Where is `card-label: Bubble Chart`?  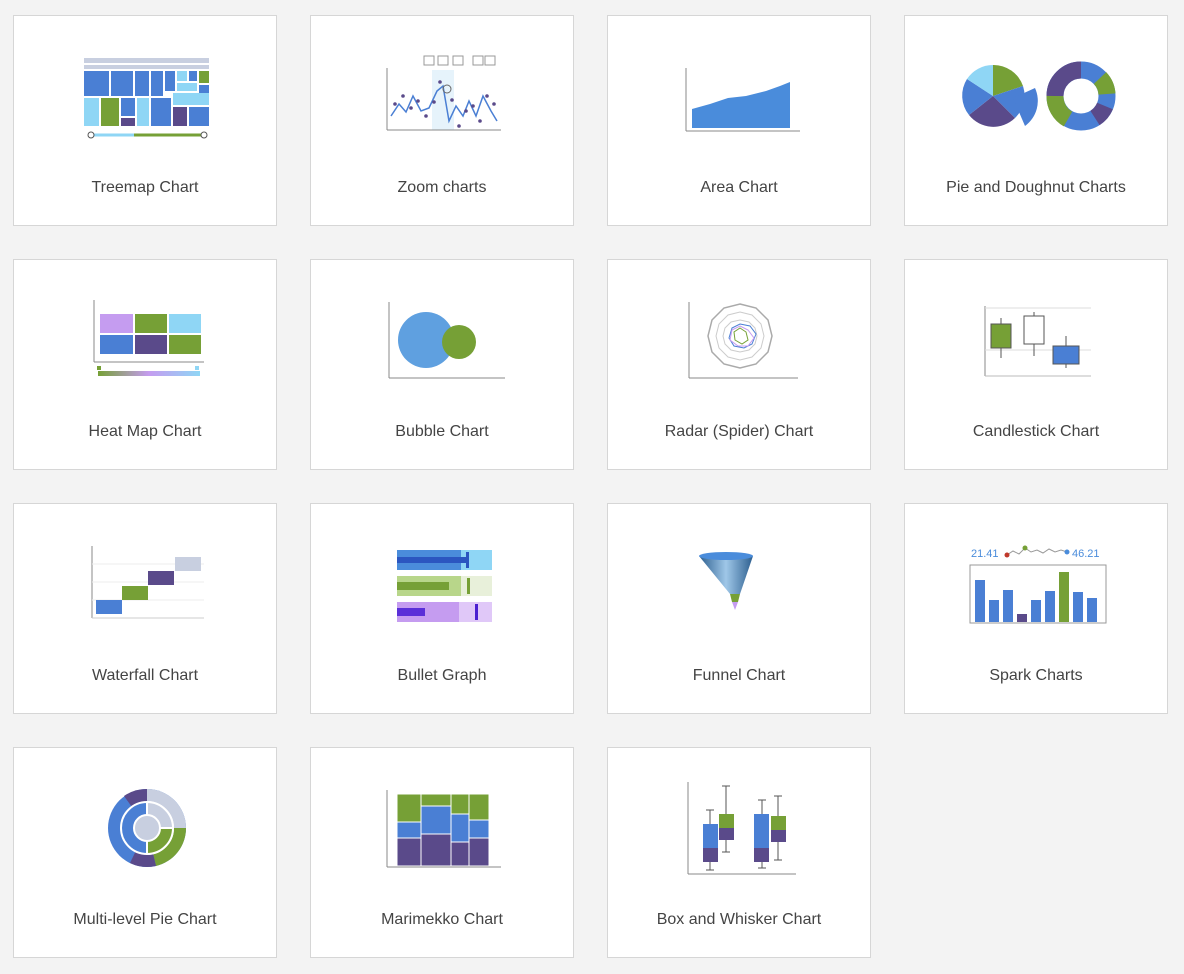
card-label: Bubble Chart is located at coordinates (442, 431).